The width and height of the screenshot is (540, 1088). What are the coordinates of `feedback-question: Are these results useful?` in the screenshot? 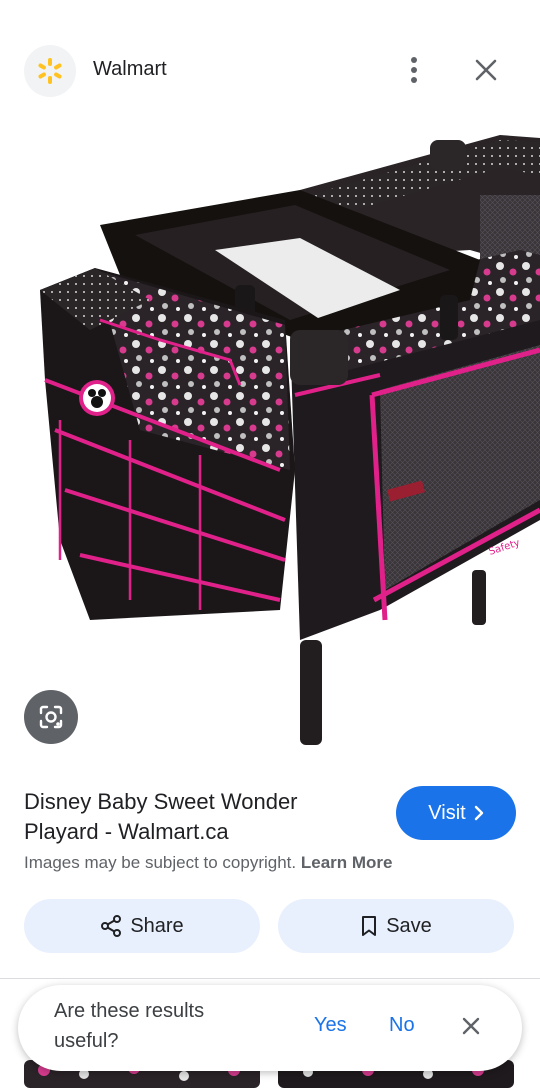 It's located at (129, 1026).